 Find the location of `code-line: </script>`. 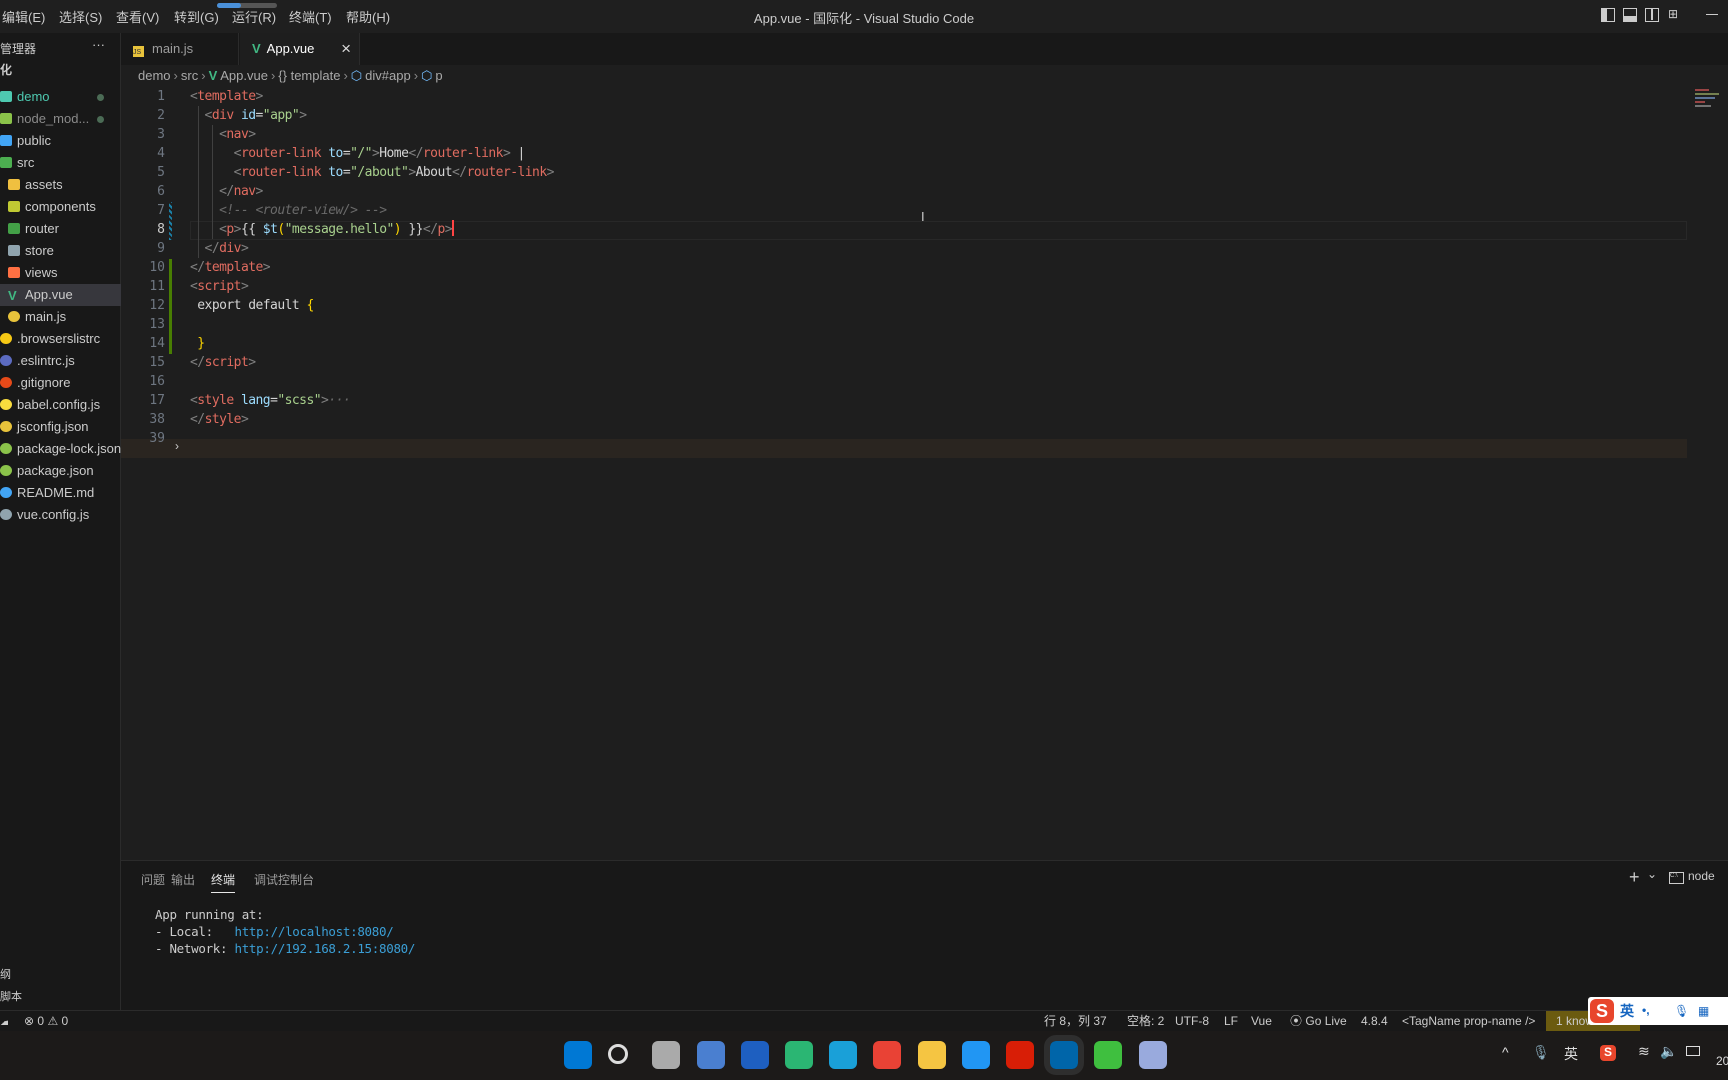

code-line: </script> is located at coordinates (223, 362).